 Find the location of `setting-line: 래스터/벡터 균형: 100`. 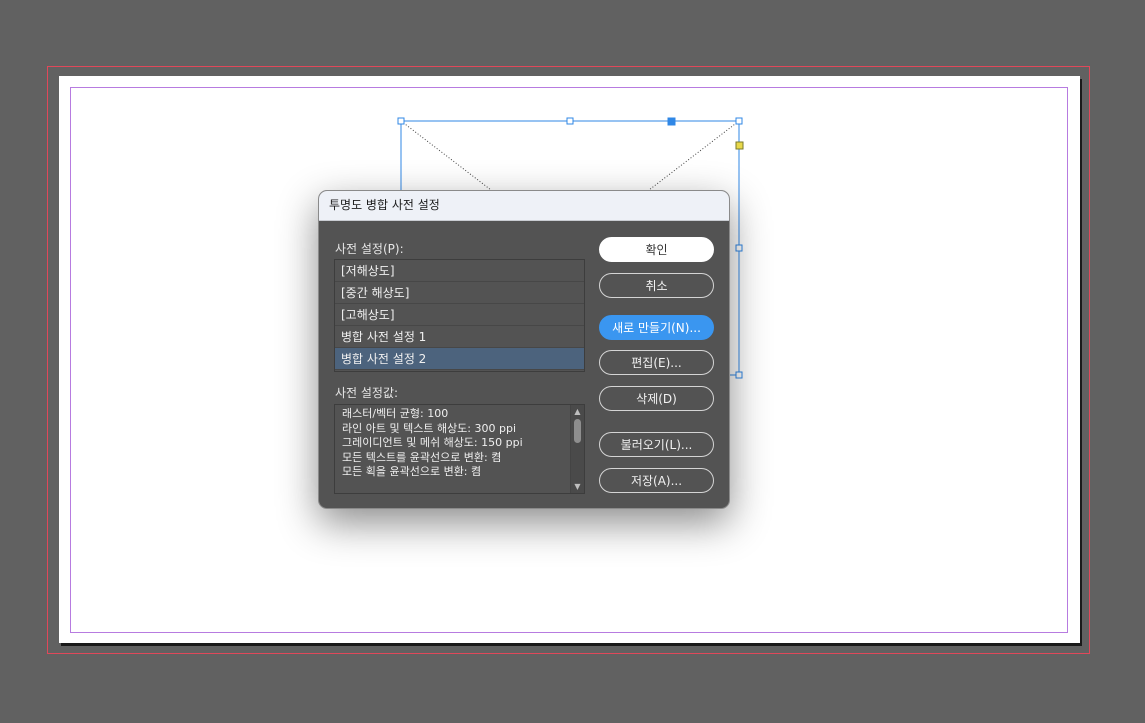

setting-line: 래스터/벡터 균형: 100 is located at coordinates (395, 413).